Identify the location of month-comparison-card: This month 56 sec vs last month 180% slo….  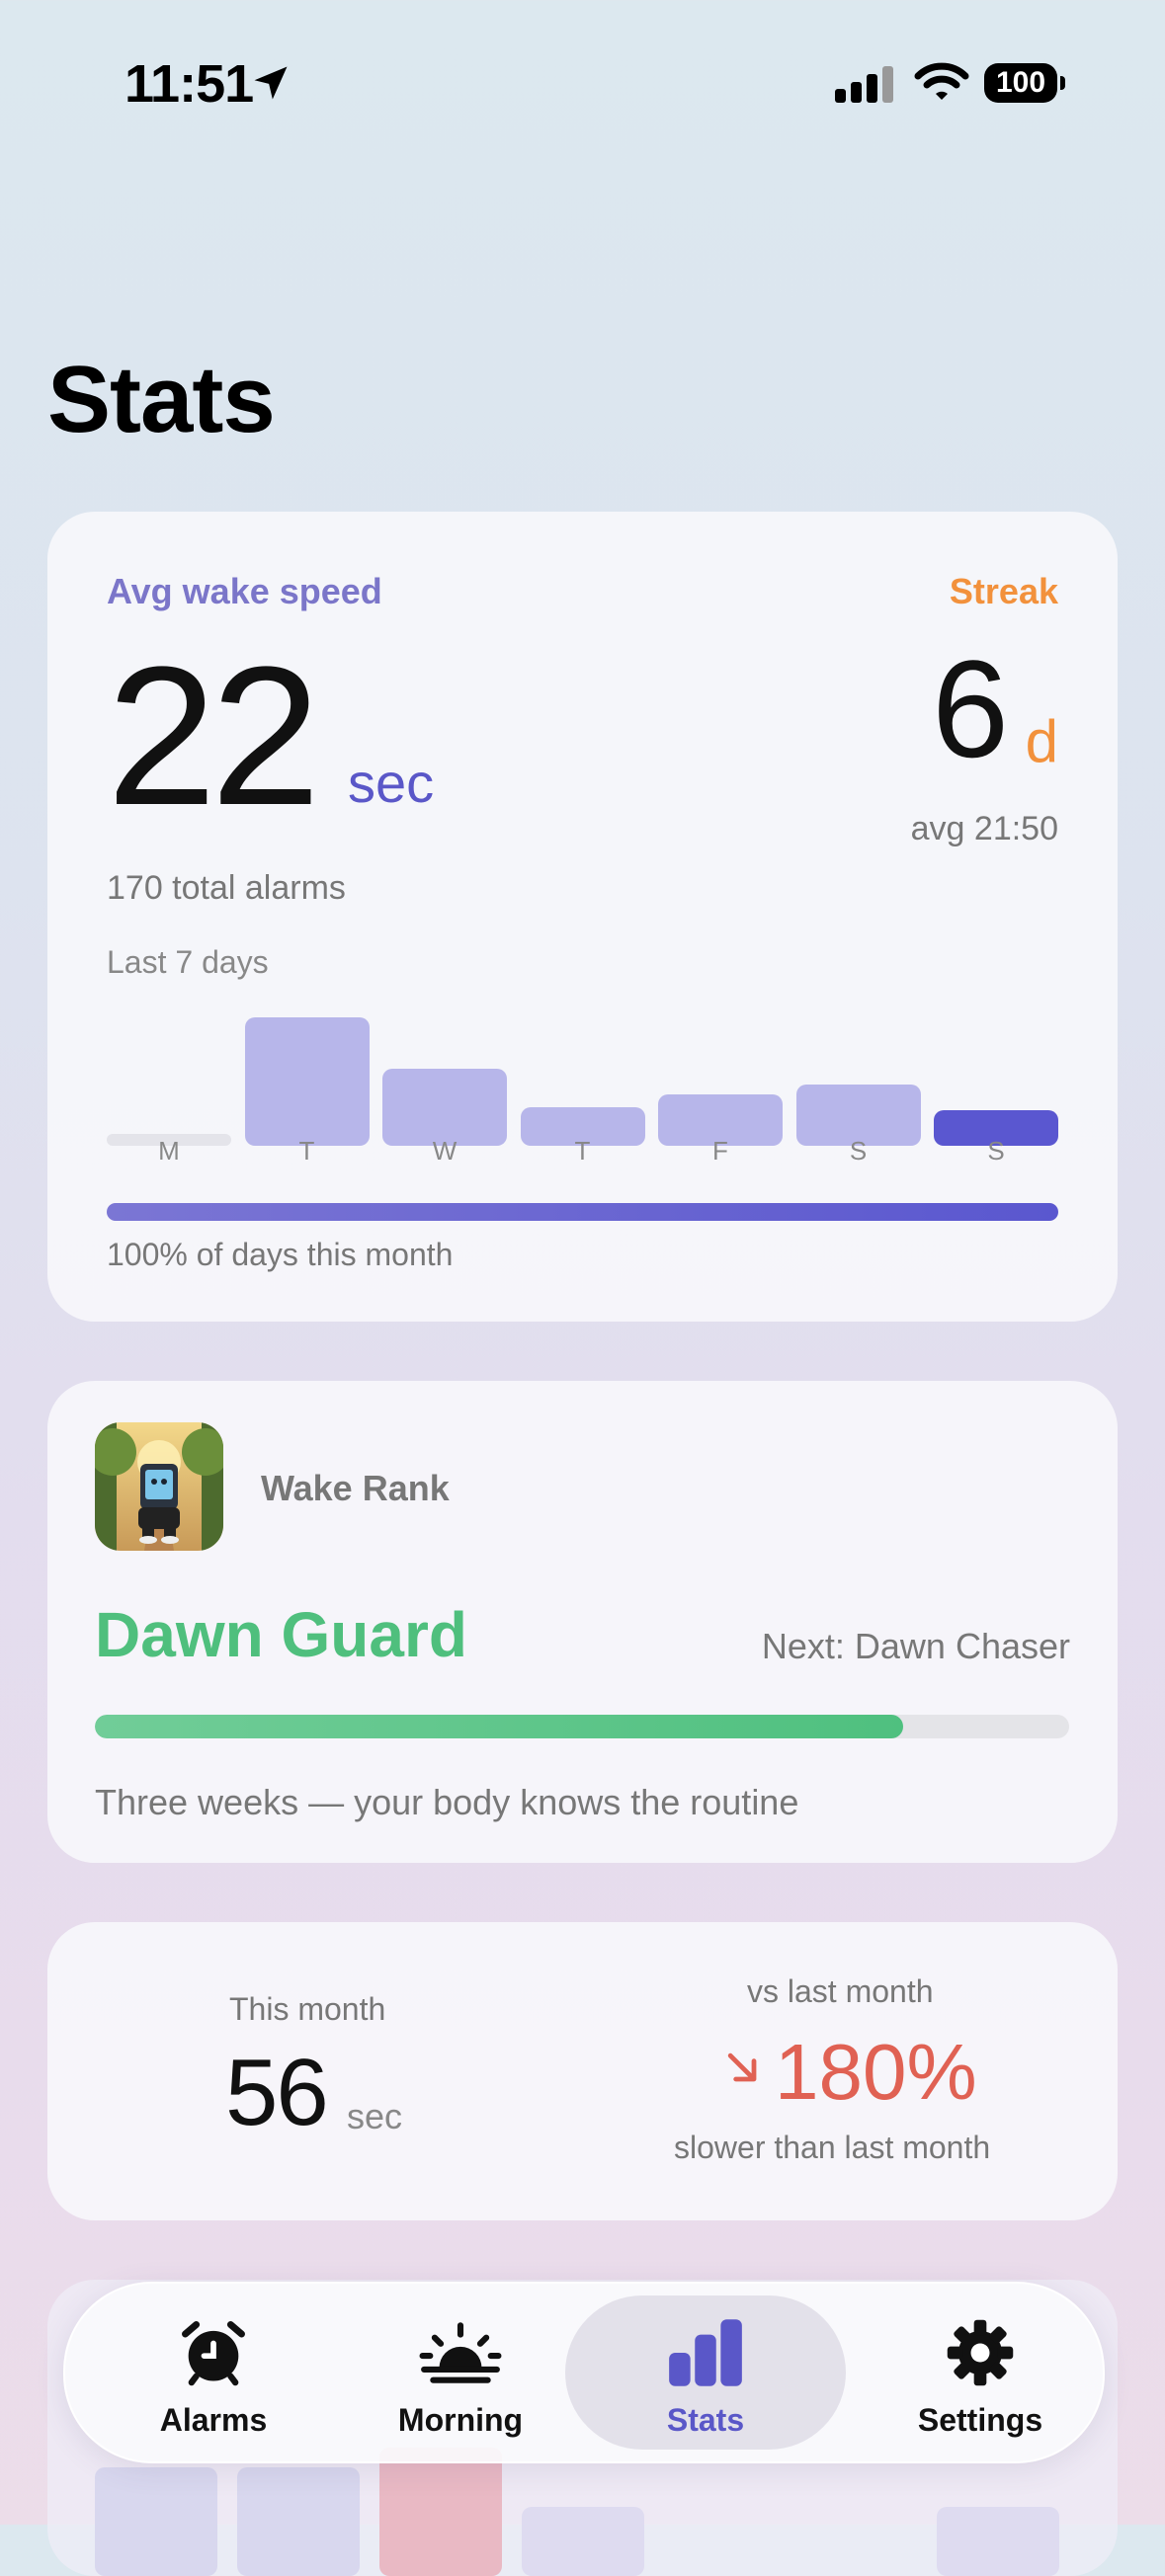
(582, 2071).